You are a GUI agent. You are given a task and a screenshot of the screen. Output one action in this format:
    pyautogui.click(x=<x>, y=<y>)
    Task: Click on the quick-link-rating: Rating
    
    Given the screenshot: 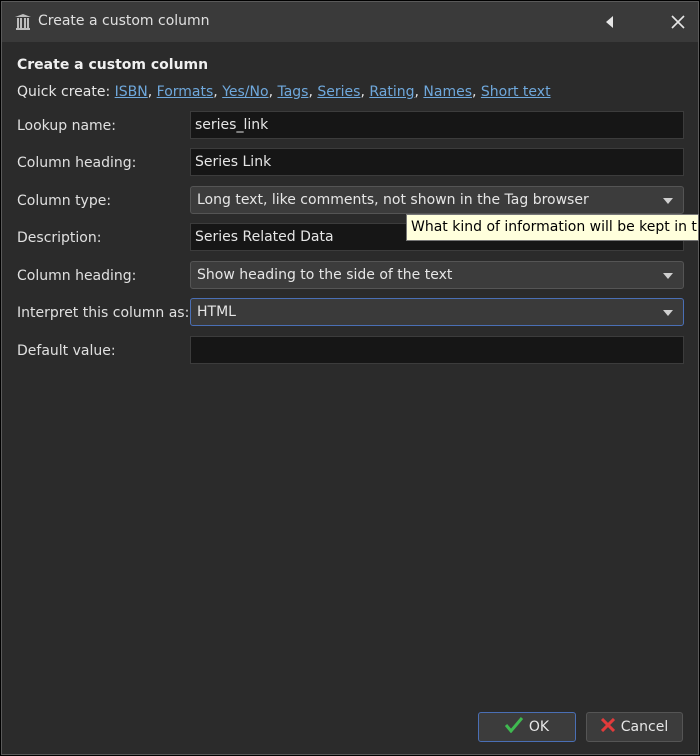 What is the action you would take?
    pyautogui.click(x=391, y=92)
    